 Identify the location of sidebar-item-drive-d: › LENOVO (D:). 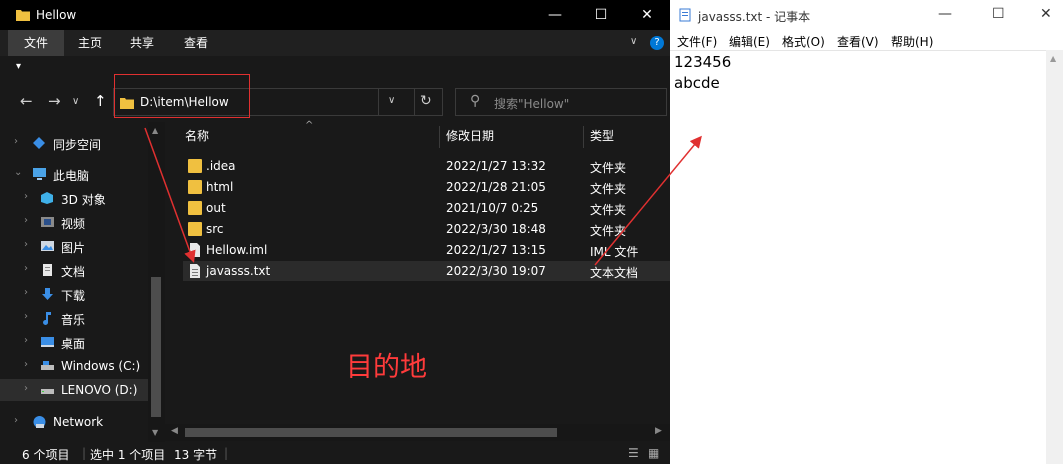
(74, 390).